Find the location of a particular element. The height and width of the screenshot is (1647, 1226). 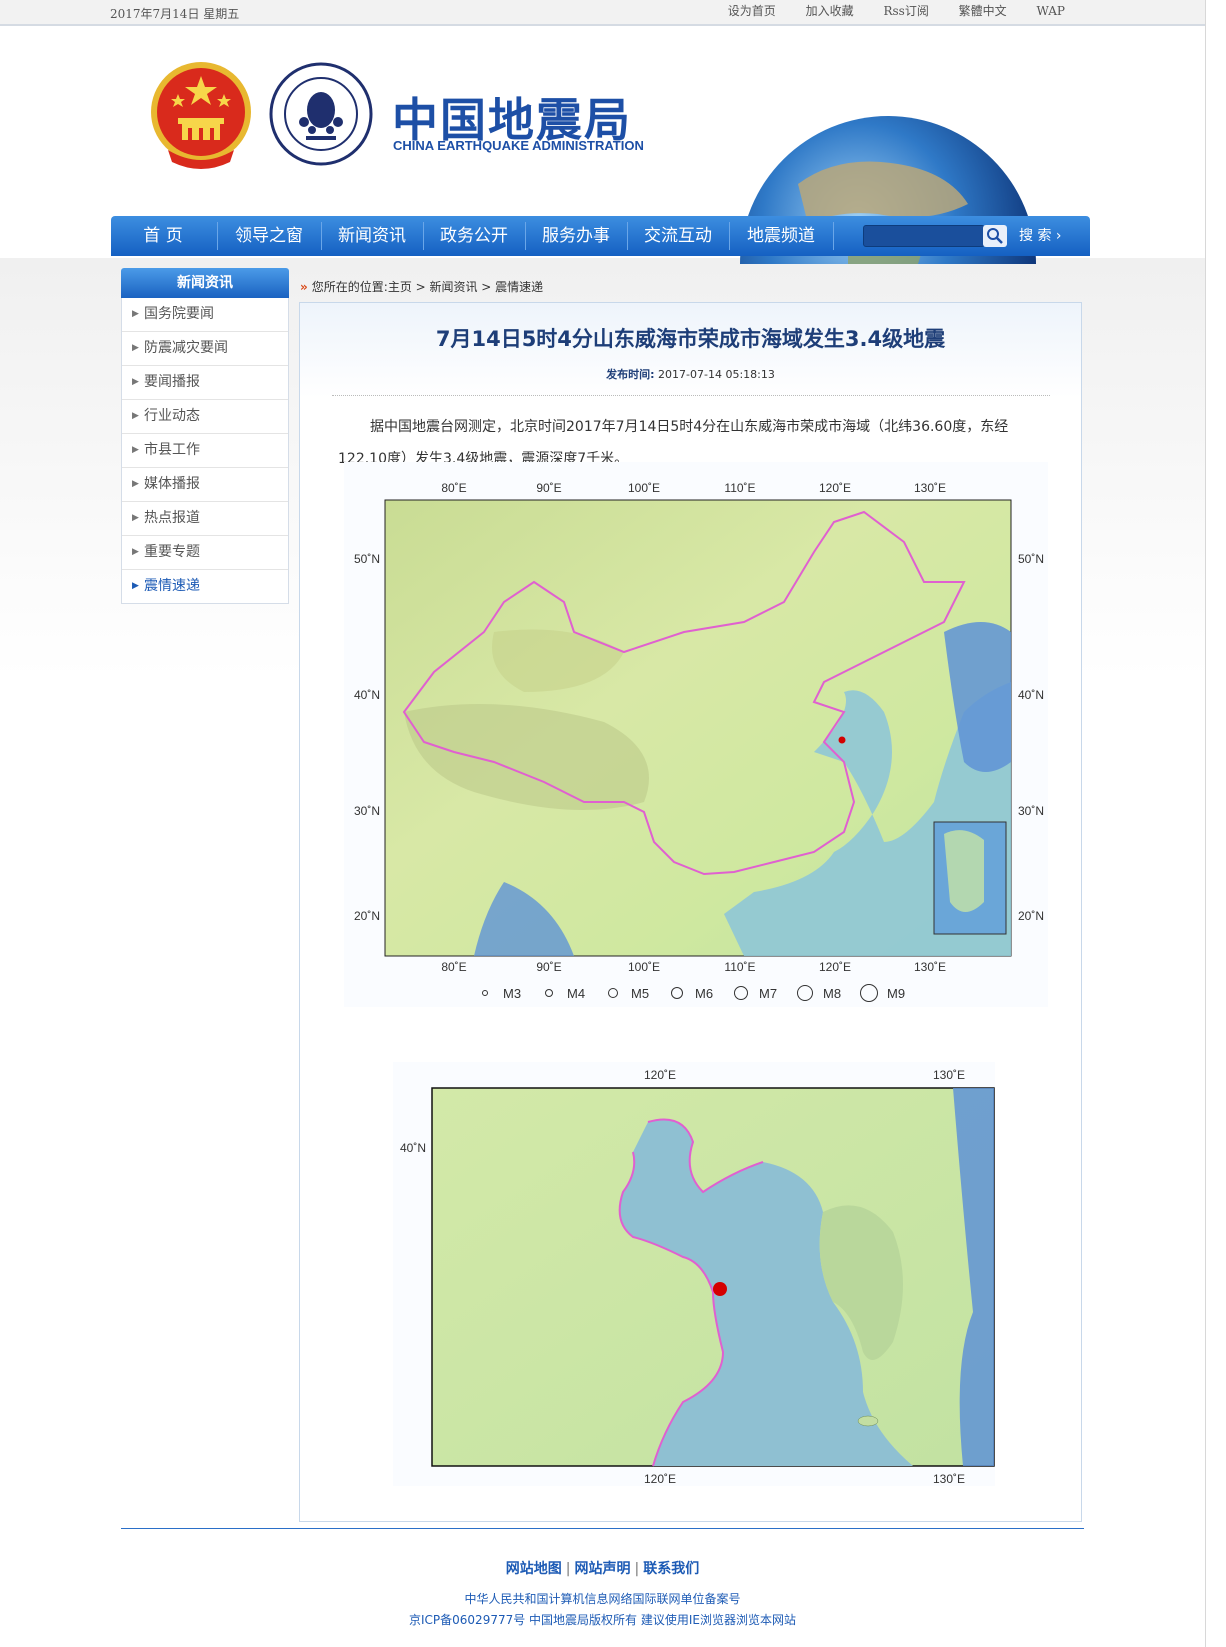

cea-seal-logo is located at coordinates (321, 114).